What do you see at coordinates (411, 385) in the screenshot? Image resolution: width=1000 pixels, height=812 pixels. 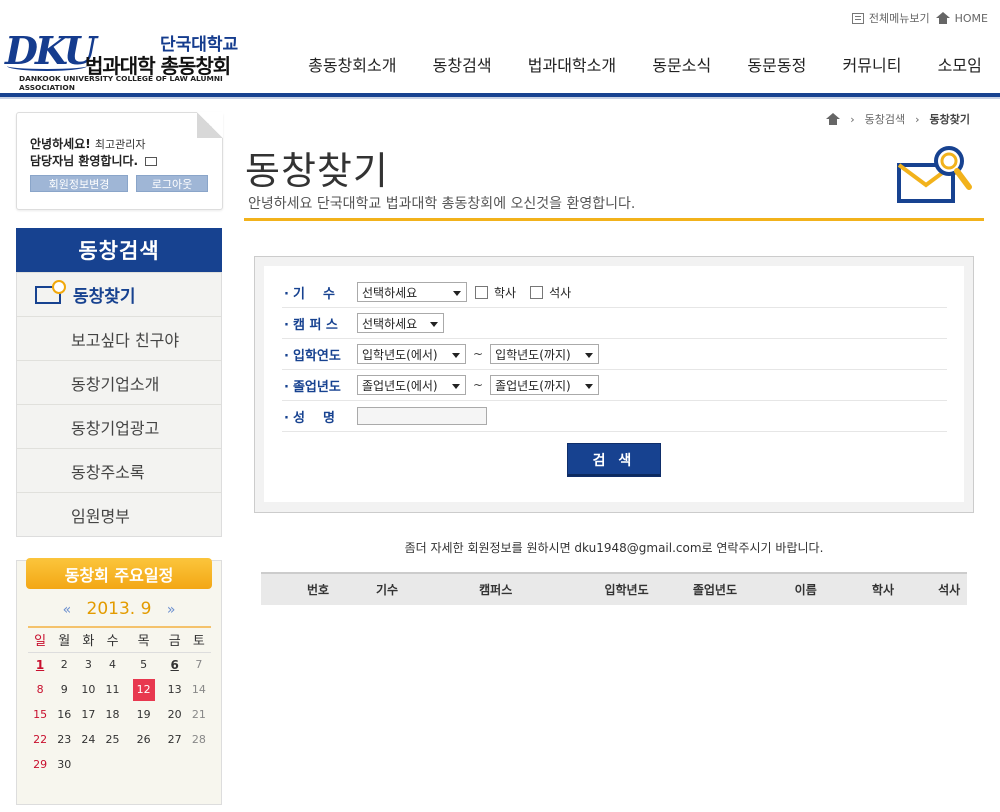 I see `graduation-from-select: 졸업년도(에서)` at bounding box center [411, 385].